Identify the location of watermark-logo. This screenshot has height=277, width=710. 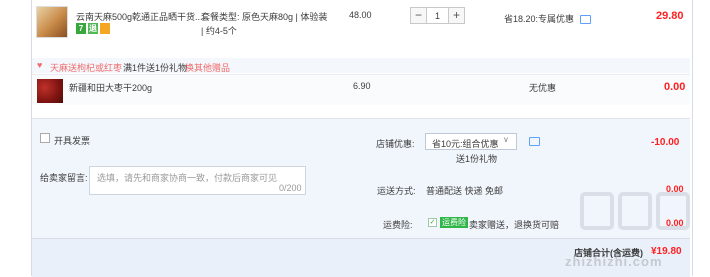
(635, 211).